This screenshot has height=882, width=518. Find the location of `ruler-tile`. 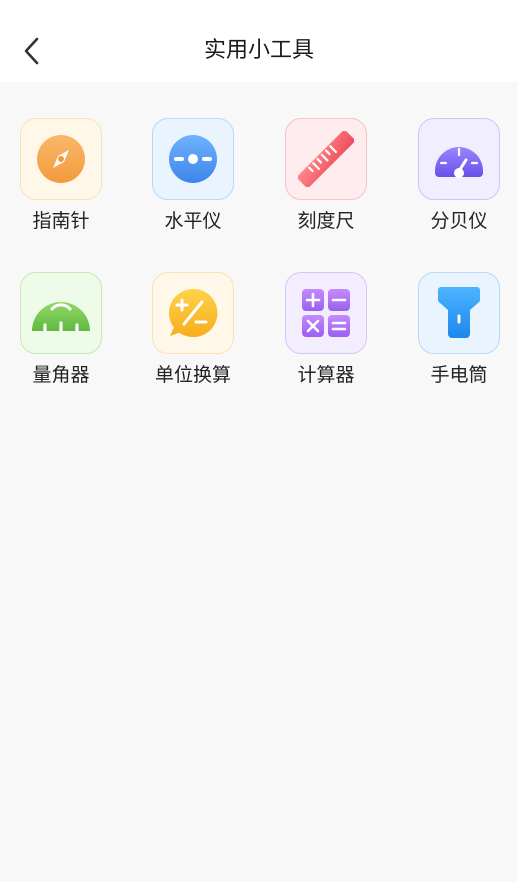

ruler-tile is located at coordinates (326, 159).